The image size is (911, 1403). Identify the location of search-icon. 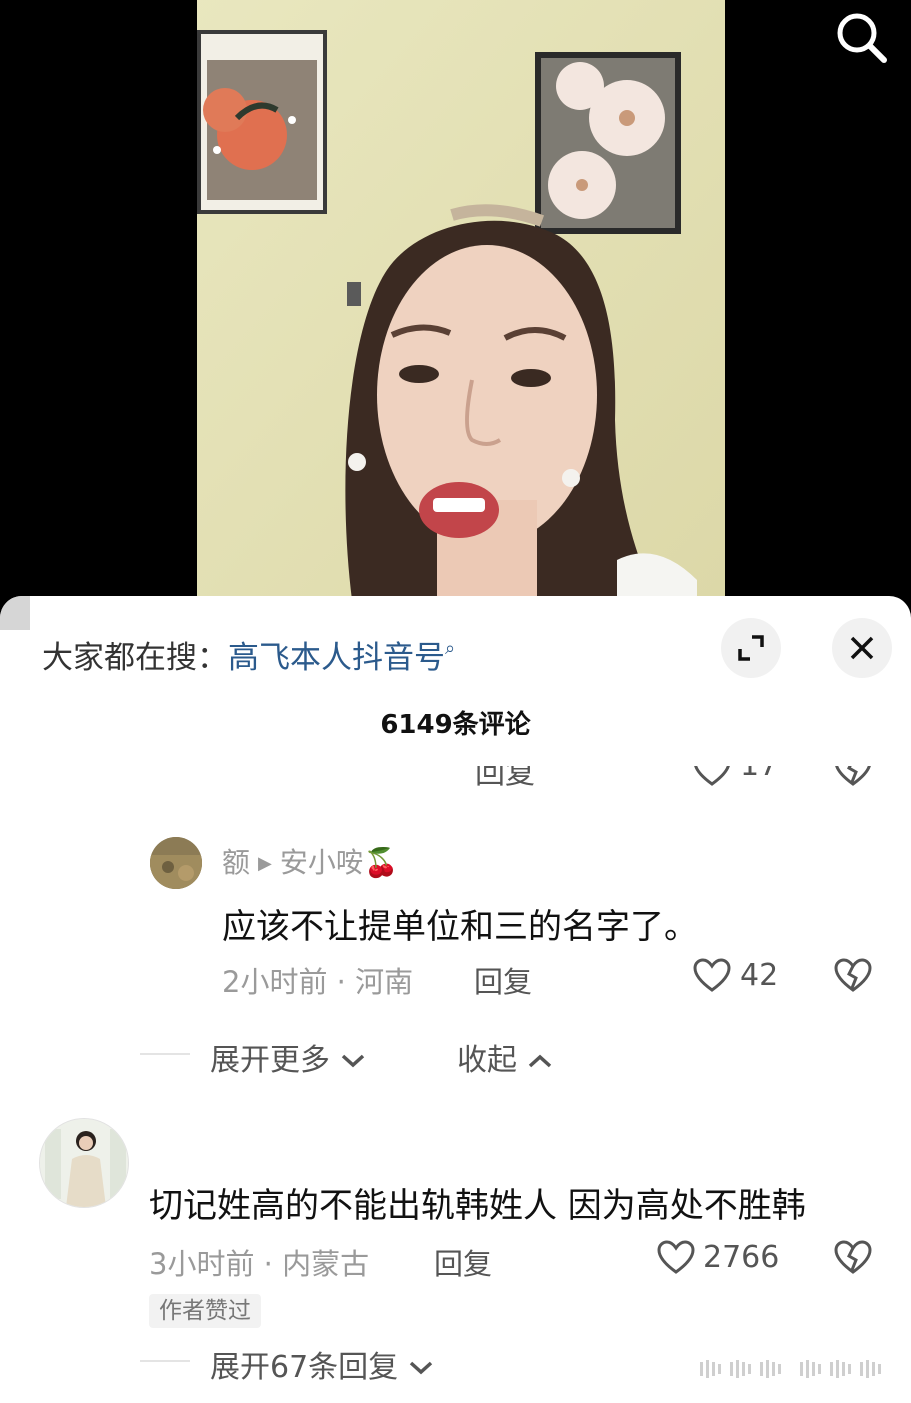
(862, 38).